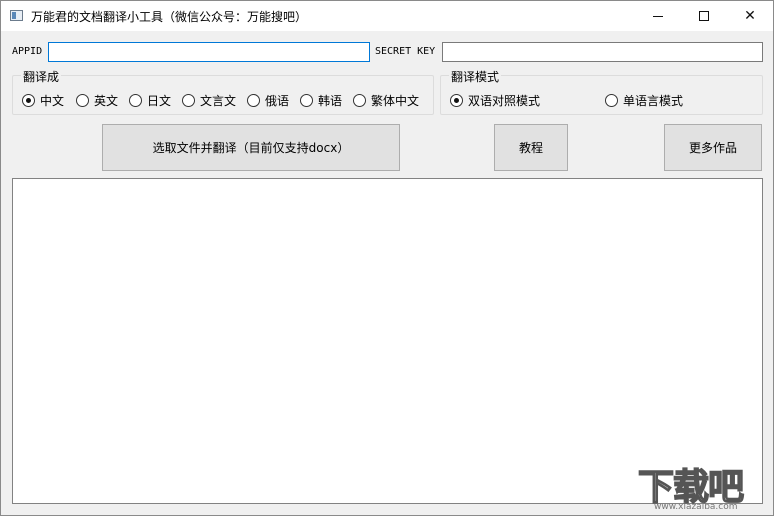  What do you see at coordinates (601, 91) in the screenshot?
I see `translation-mode-group: 翻译模式 双语对照模式 单语言模式` at bounding box center [601, 91].